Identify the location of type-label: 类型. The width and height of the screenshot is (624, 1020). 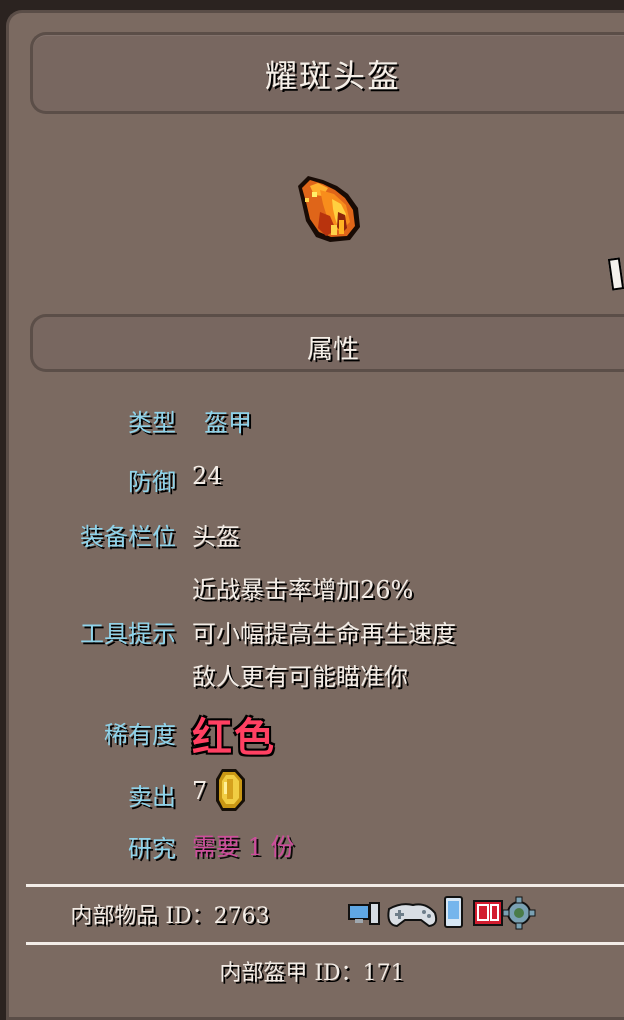
(152, 423).